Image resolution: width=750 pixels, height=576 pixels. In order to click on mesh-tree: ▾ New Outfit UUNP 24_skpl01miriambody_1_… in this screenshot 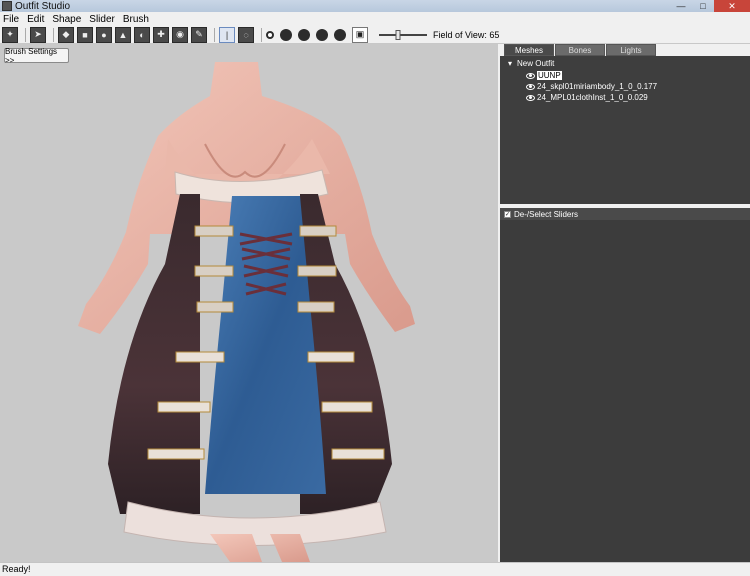, I will do `click(625, 130)`.